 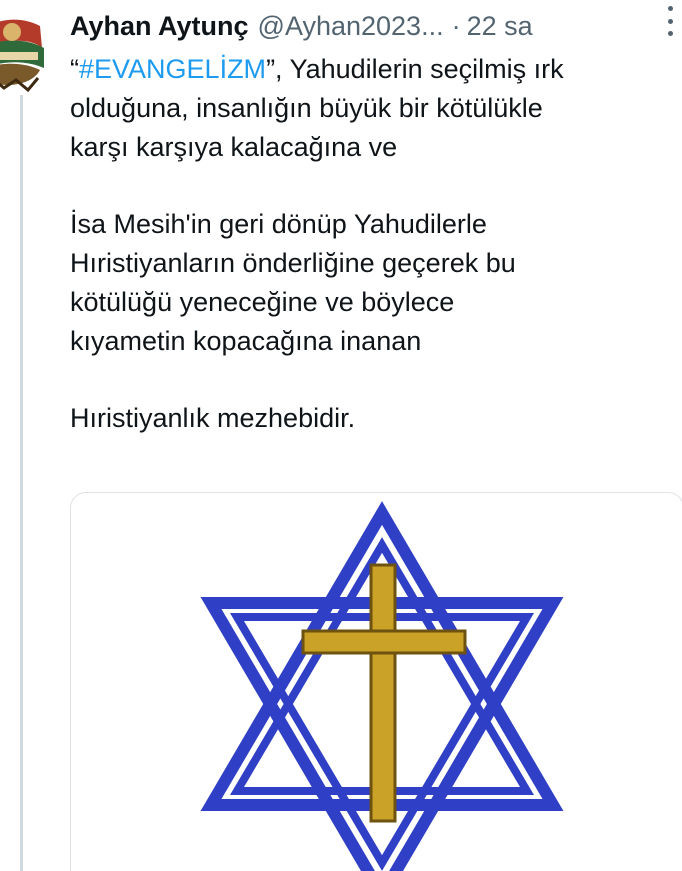 What do you see at coordinates (246, 341) in the screenshot?
I see `tweet-line: kıyametin kopacağına inanan` at bounding box center [246, 341].